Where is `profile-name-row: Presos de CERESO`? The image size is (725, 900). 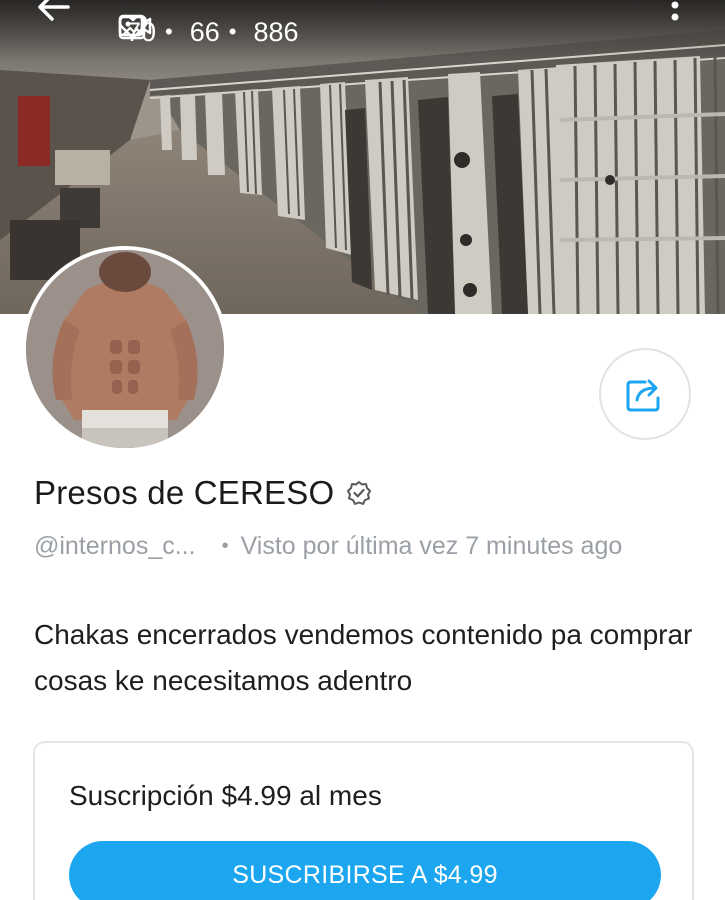 profile-name-row: Presos de CERESO is located at coordinates (203, 493).